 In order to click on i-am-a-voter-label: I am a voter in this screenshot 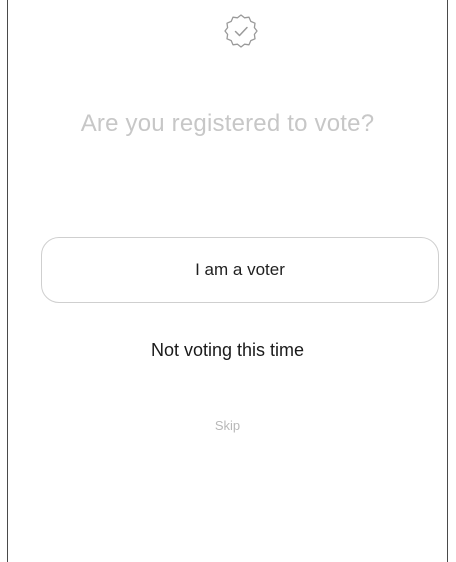, I will do `click(240, 269)`.